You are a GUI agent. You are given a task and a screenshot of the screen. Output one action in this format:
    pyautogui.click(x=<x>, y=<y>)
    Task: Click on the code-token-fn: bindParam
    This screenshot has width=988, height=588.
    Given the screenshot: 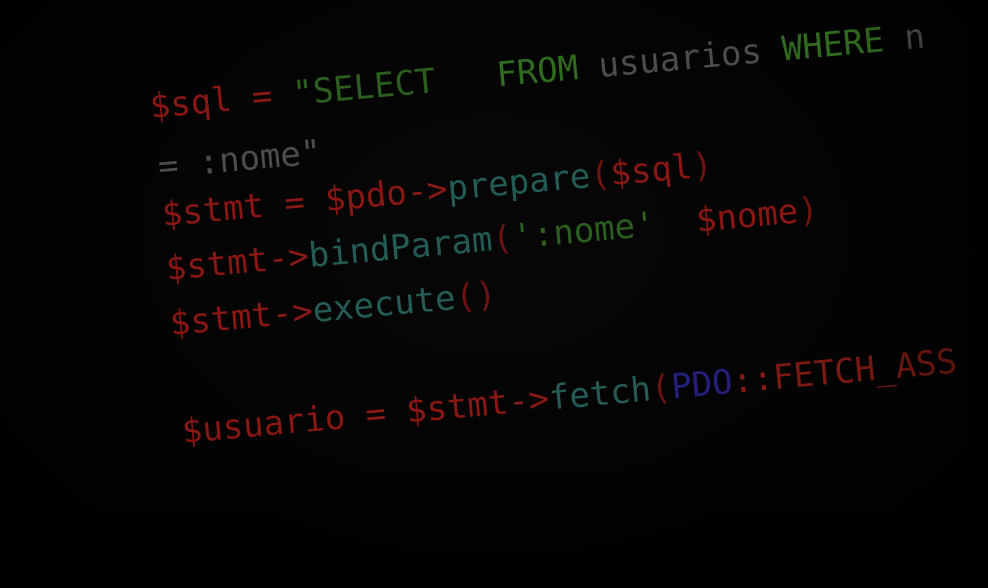 What is the action you would take?
    pyautogui.click(x=400, y=247)
    